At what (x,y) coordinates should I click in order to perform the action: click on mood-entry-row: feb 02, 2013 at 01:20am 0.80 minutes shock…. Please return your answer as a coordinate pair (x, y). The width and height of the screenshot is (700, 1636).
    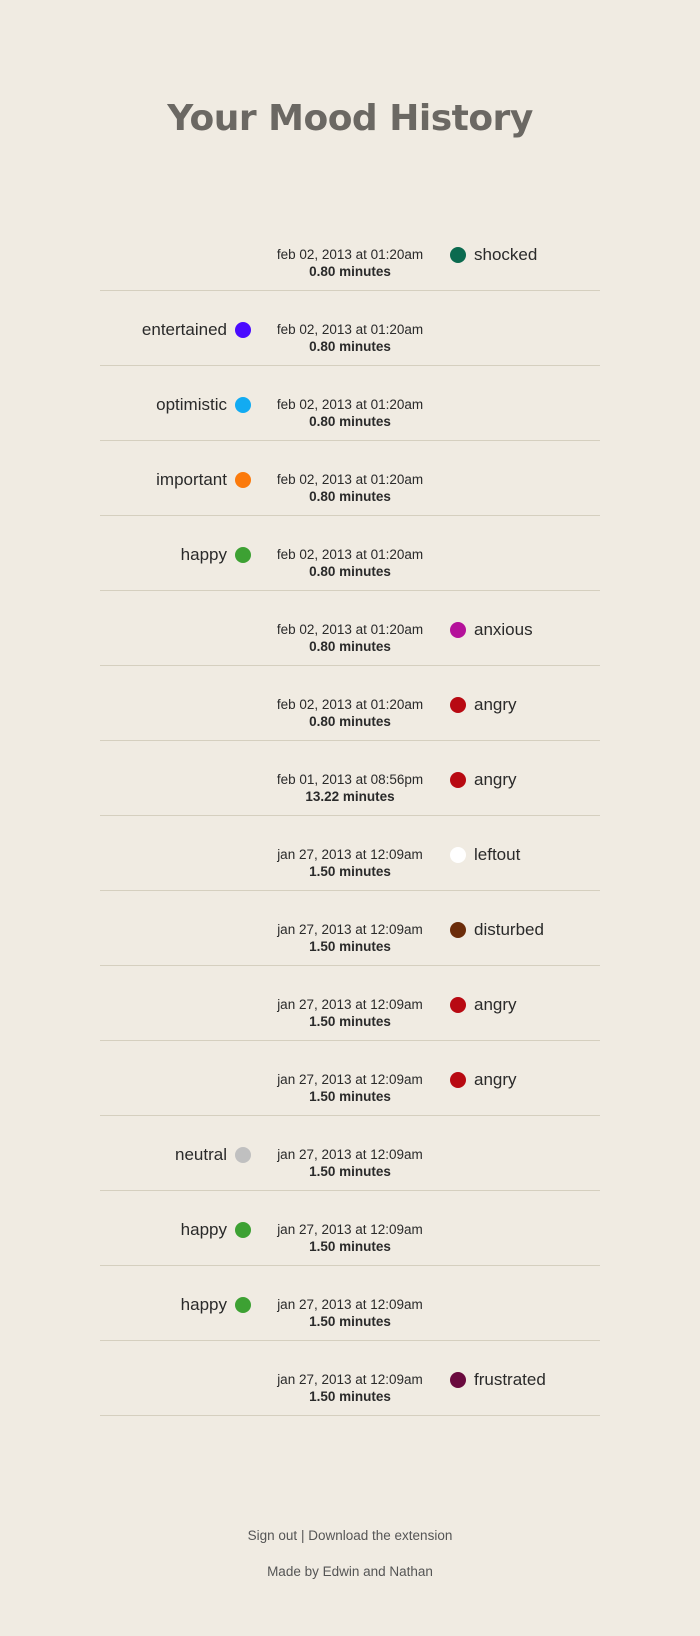
    Looking at the image, I should click on (350, 253).